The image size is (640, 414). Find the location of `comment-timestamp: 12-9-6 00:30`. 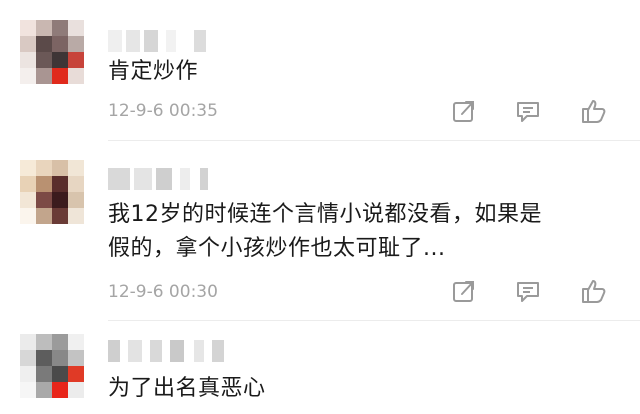

comment-timestamp: 12-9-6 00:30 is located at coordinates (163, 292).